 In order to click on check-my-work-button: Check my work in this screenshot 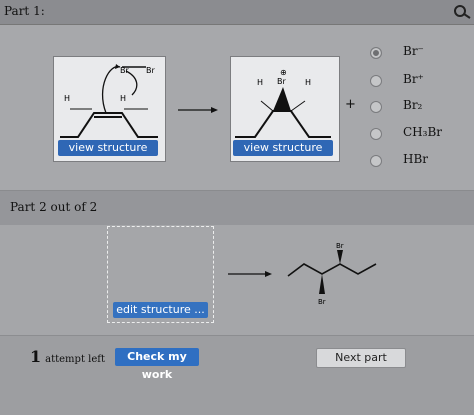, I will do `click(157, 364)`.